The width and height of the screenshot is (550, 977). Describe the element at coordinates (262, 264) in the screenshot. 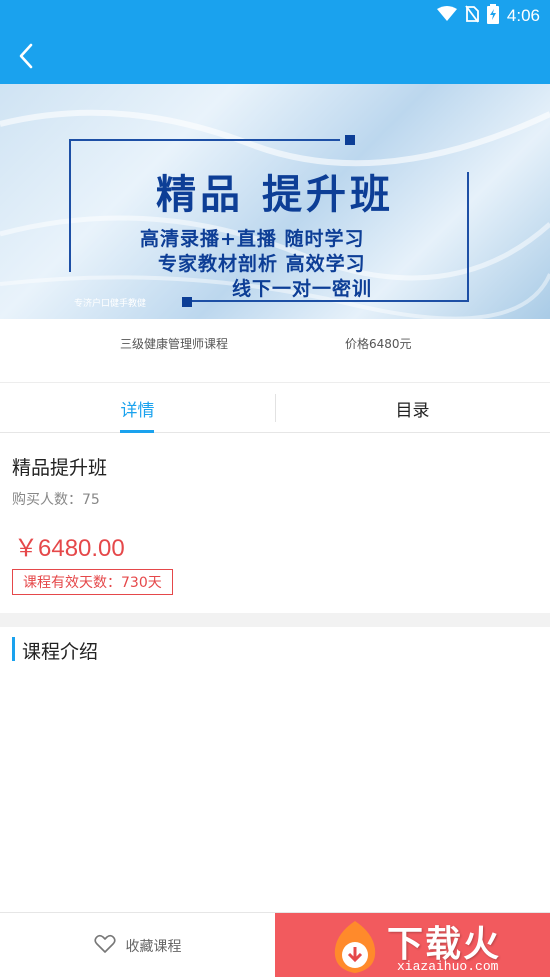

I see `banner-line-2: 专家教材剖析 高效学习` at that location.